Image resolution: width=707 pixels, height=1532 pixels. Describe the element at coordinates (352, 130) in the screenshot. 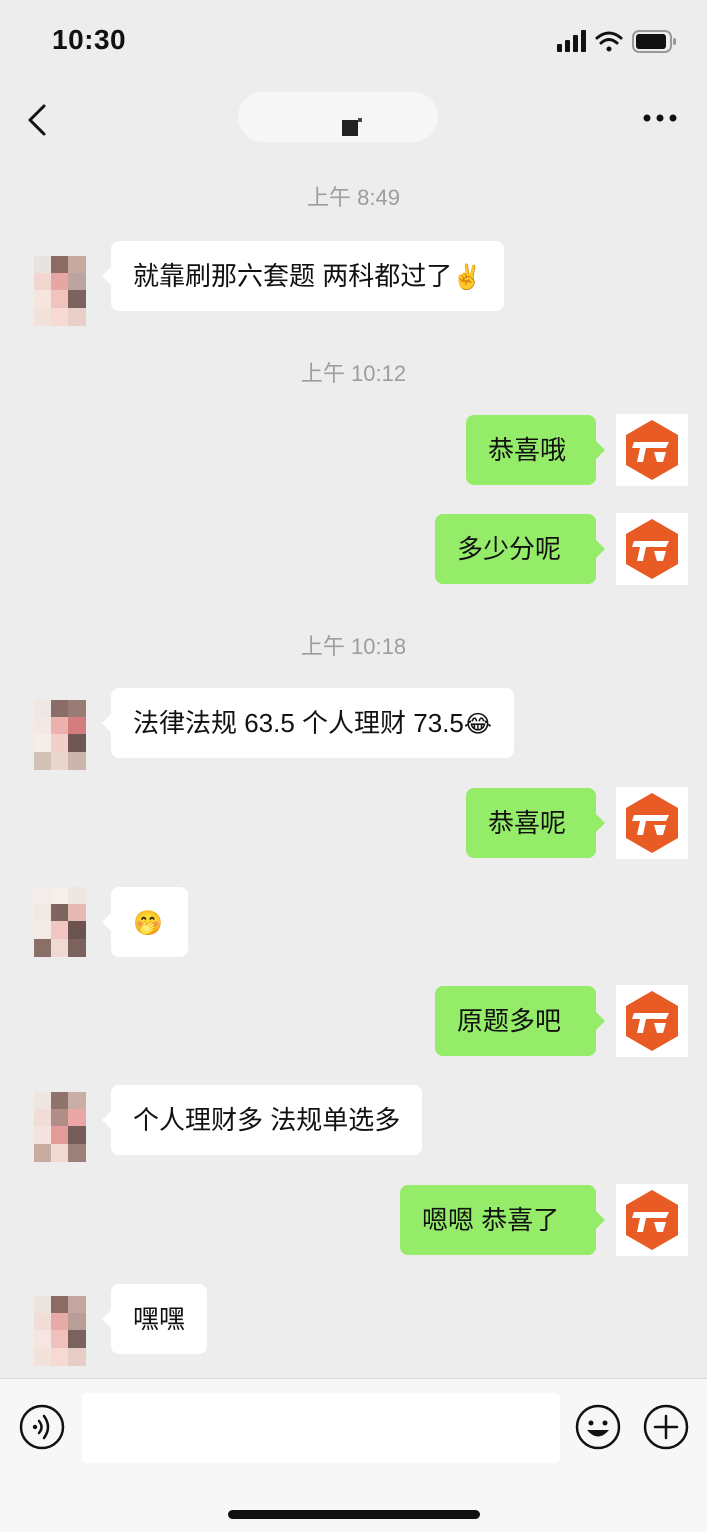

I see `title-redaction-mark` at that location.